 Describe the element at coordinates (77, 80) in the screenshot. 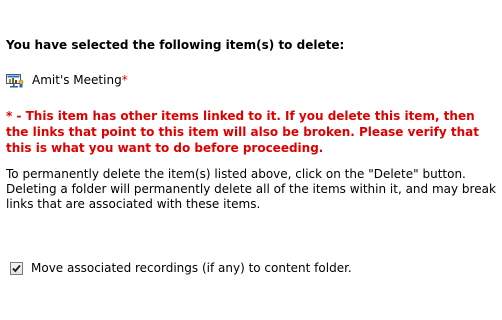

I see `item-name: Amit's Meeting` at that location.